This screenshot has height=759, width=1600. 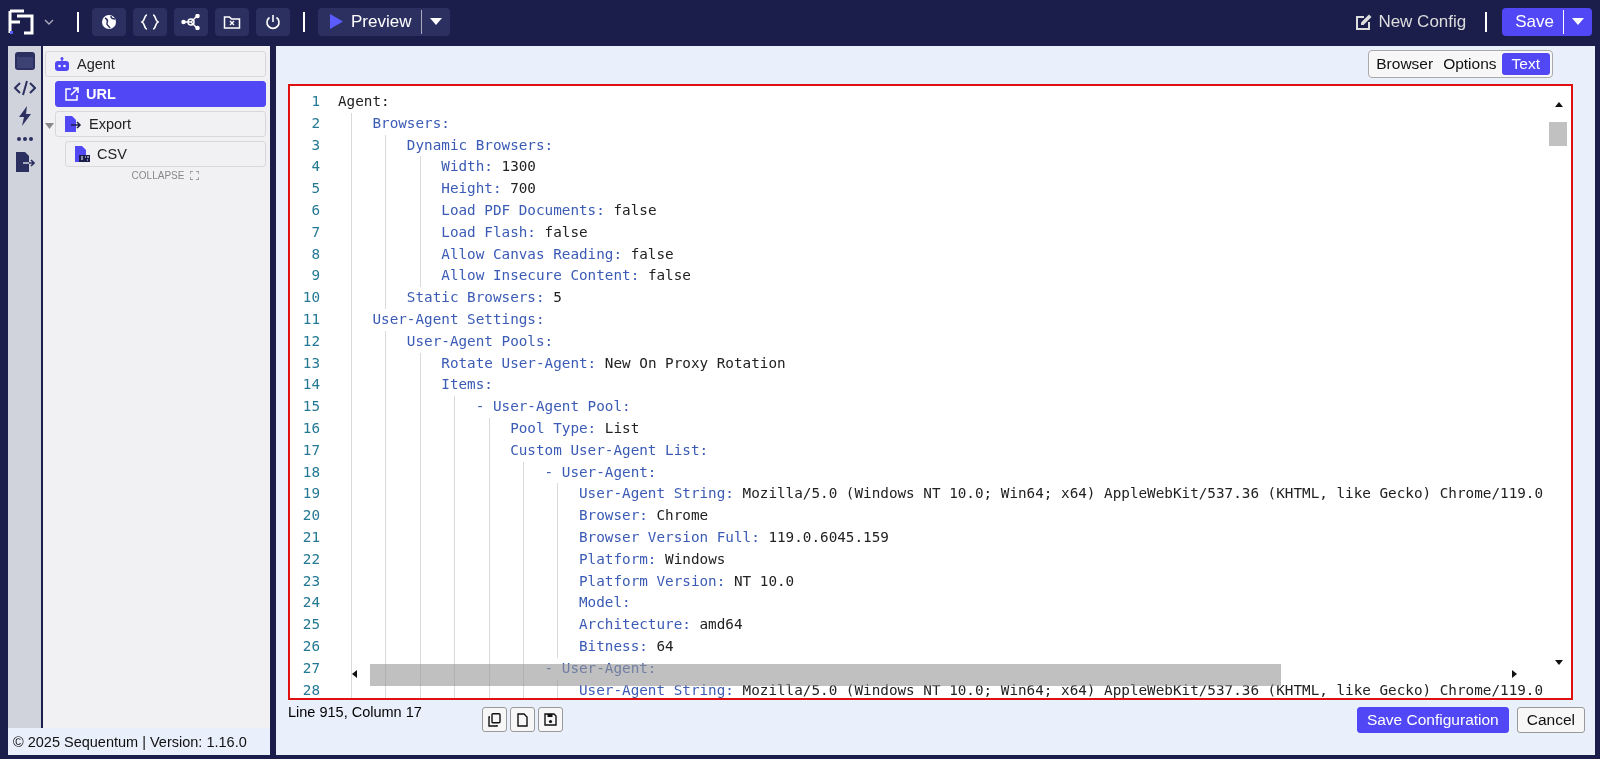 What do you see at coordinates (139, 741) in the screenshot?
I see `footer-text: © 2025 Sequentum | Version: 1.16.0` at bounding box center [139, 741].